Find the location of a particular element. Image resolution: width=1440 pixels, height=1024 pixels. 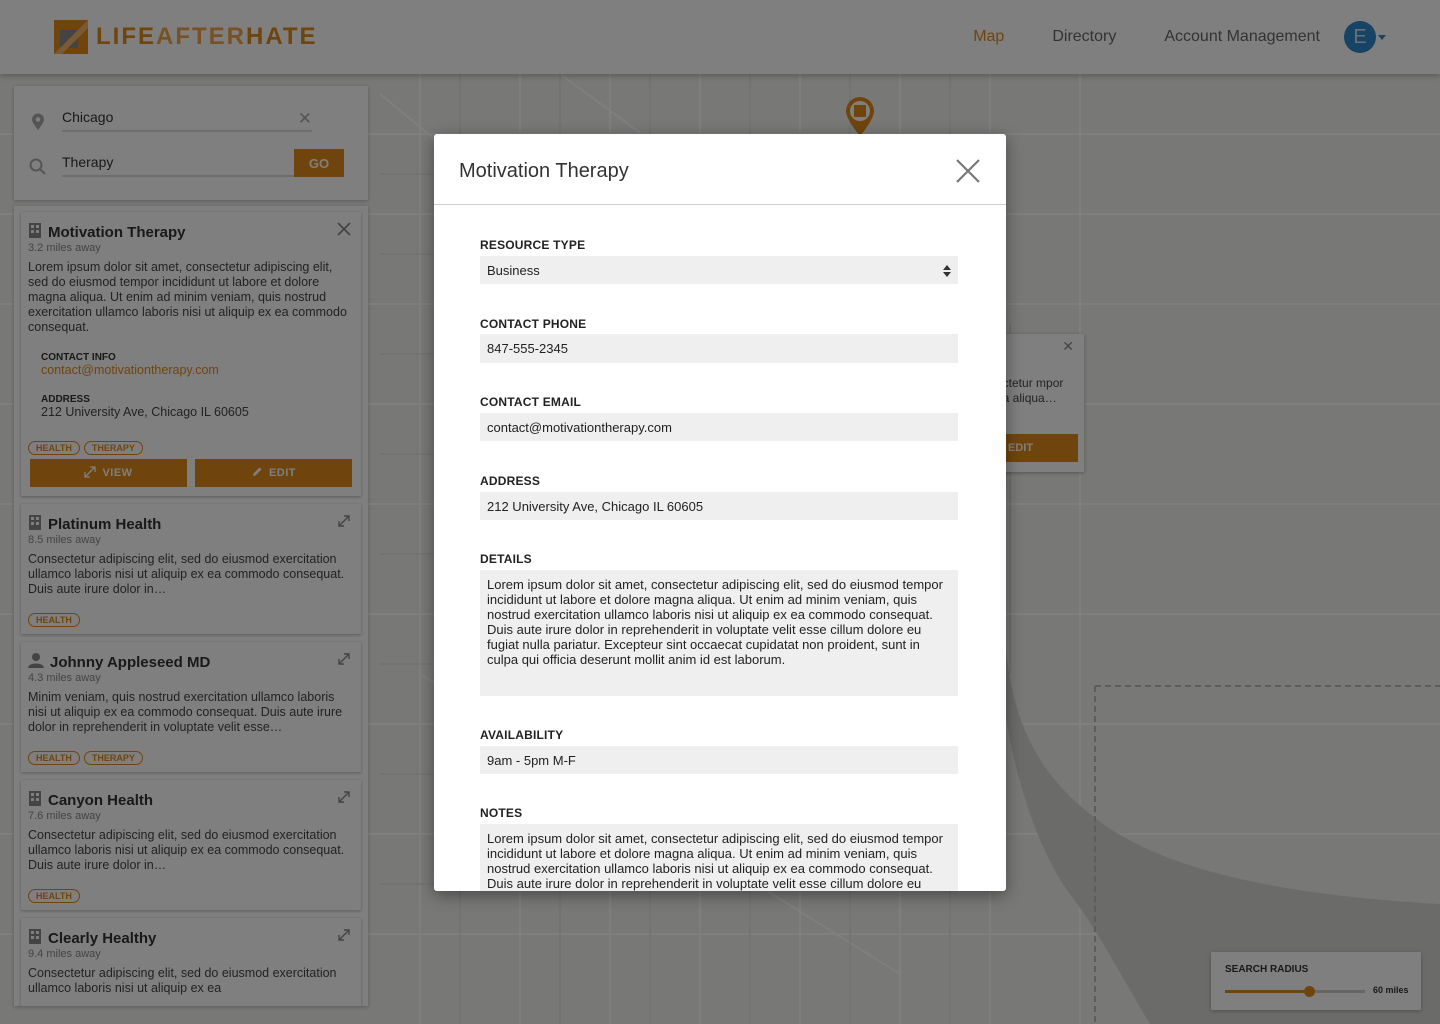

select-arrows-icon is located at coordinates (947, 271).